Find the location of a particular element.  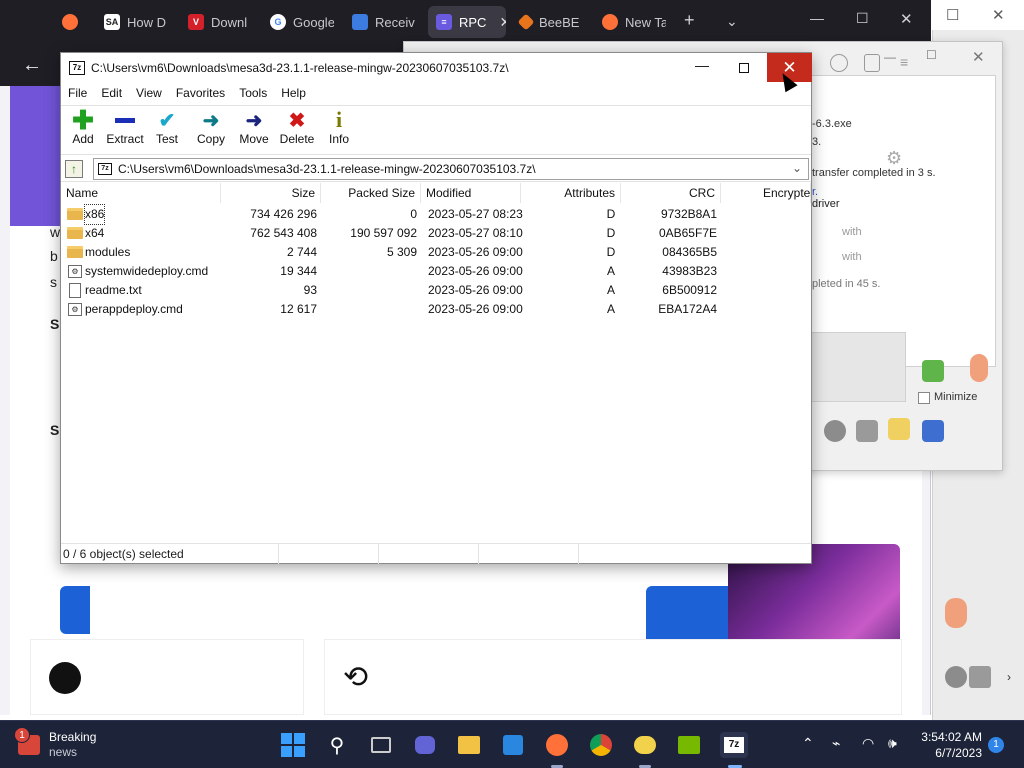

up-folder-icon: ↑ is located at coordinates (74, 169).